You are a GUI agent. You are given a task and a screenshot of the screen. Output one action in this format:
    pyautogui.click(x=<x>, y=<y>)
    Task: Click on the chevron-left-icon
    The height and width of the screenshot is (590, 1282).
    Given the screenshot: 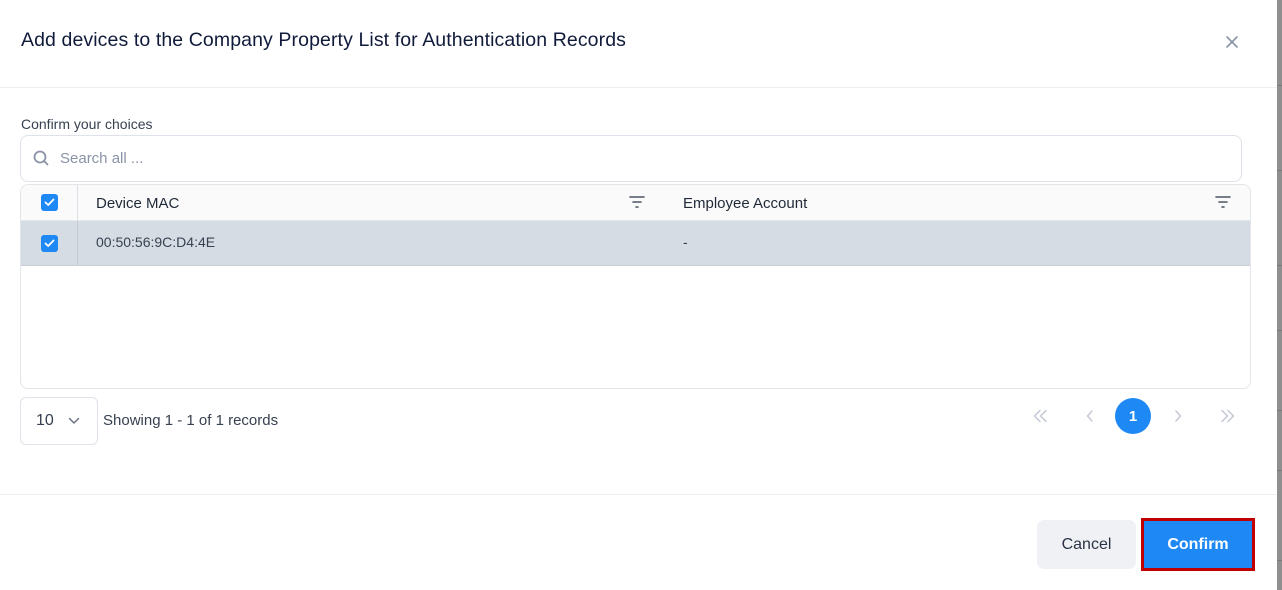 What is the action you would take?
    pyautogui.click(x=1089, y=416)
    